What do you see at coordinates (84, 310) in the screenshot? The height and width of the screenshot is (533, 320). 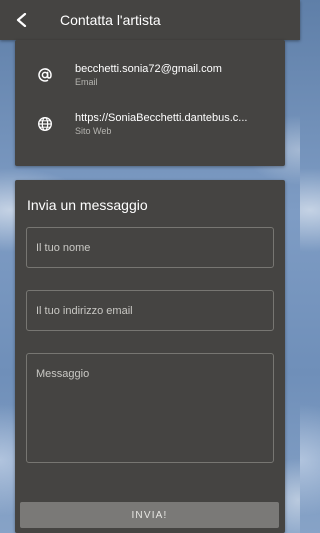 I see `email-placeholder: Il tuo indirizzo email` at bounding box center [84, 310].